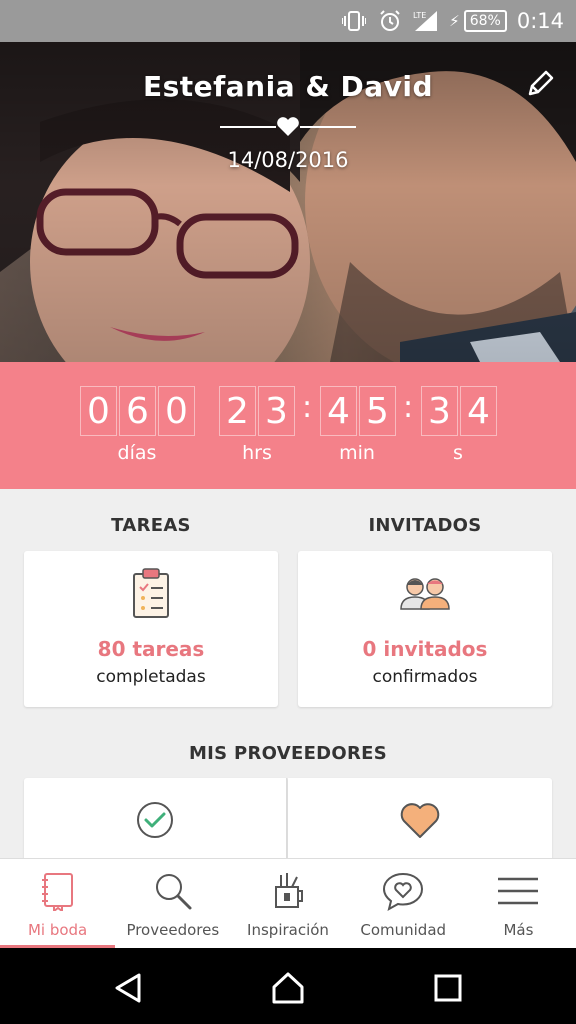 This screenshot has width=576, height=1024. What do you see at coordinates (128, 988) in the screenshot?
I see `back-icon` at bounding box center [128, 988].